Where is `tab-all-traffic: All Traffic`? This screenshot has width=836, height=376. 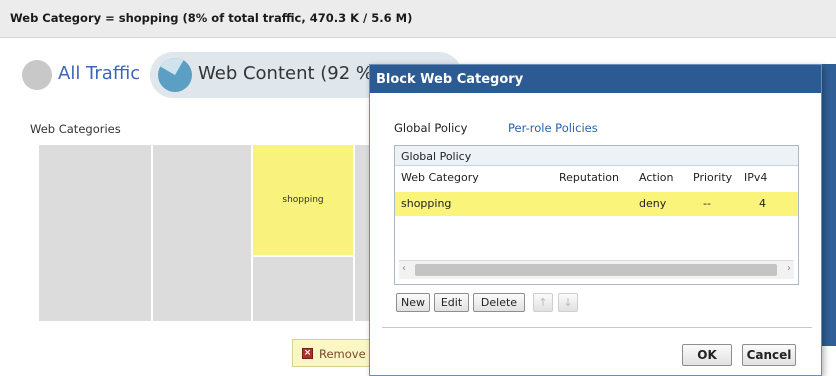 tab-all-traffic: All Traffic is located at coordinates (77, 75).